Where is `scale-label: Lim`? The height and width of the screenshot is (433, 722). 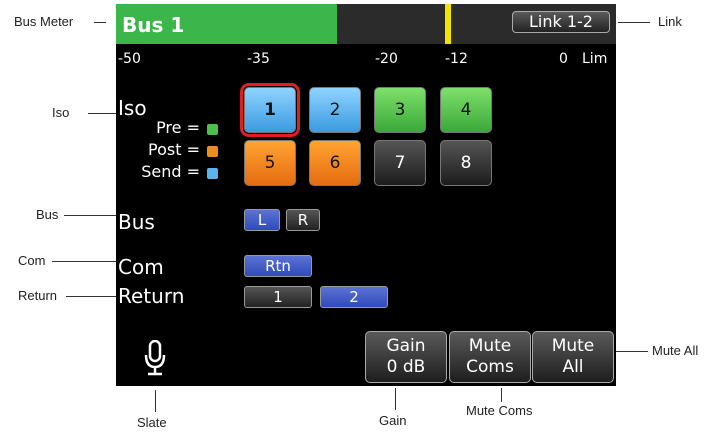 scale-label: Lim is located at coordinates (595, 59).